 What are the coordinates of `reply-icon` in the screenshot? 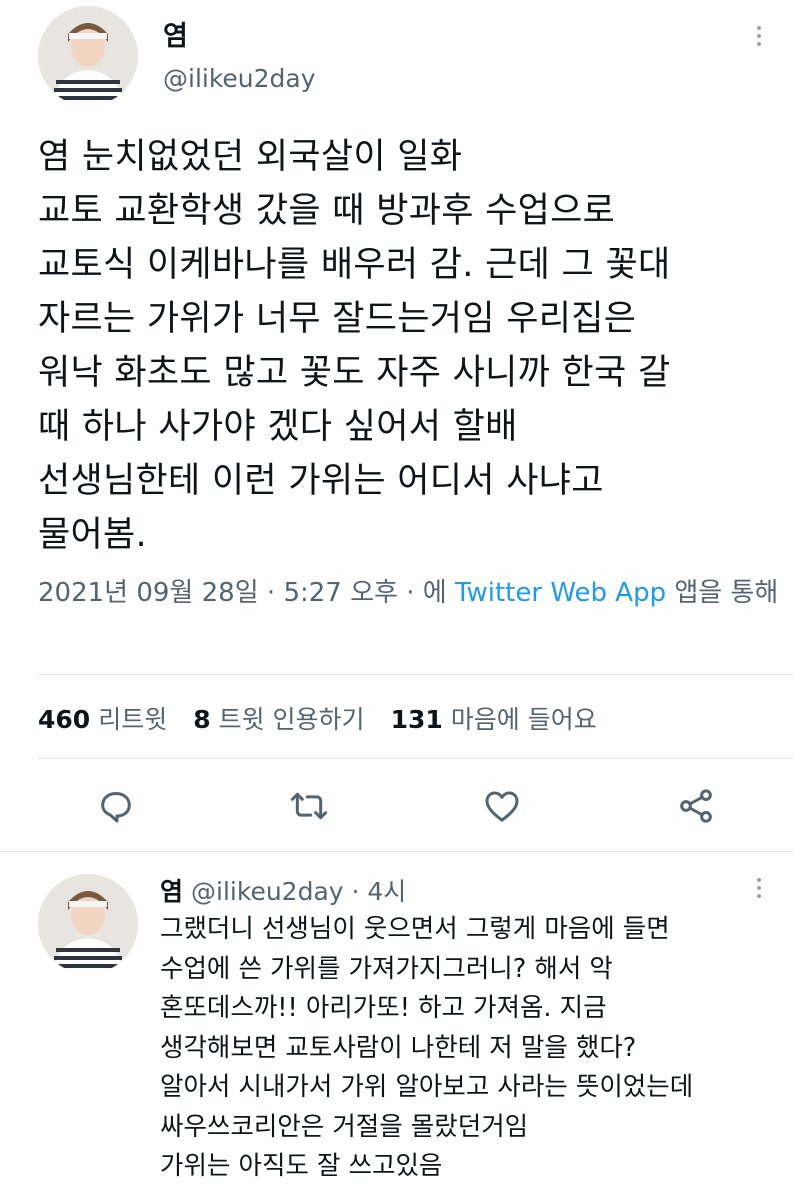 It's located at (116, 806).